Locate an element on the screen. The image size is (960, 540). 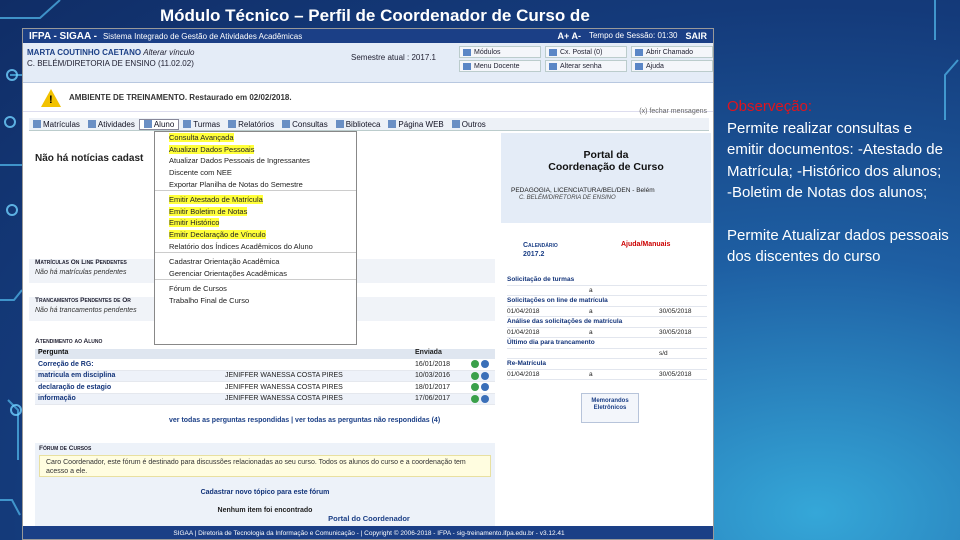
key-icon is located at coordinates (553, 66).